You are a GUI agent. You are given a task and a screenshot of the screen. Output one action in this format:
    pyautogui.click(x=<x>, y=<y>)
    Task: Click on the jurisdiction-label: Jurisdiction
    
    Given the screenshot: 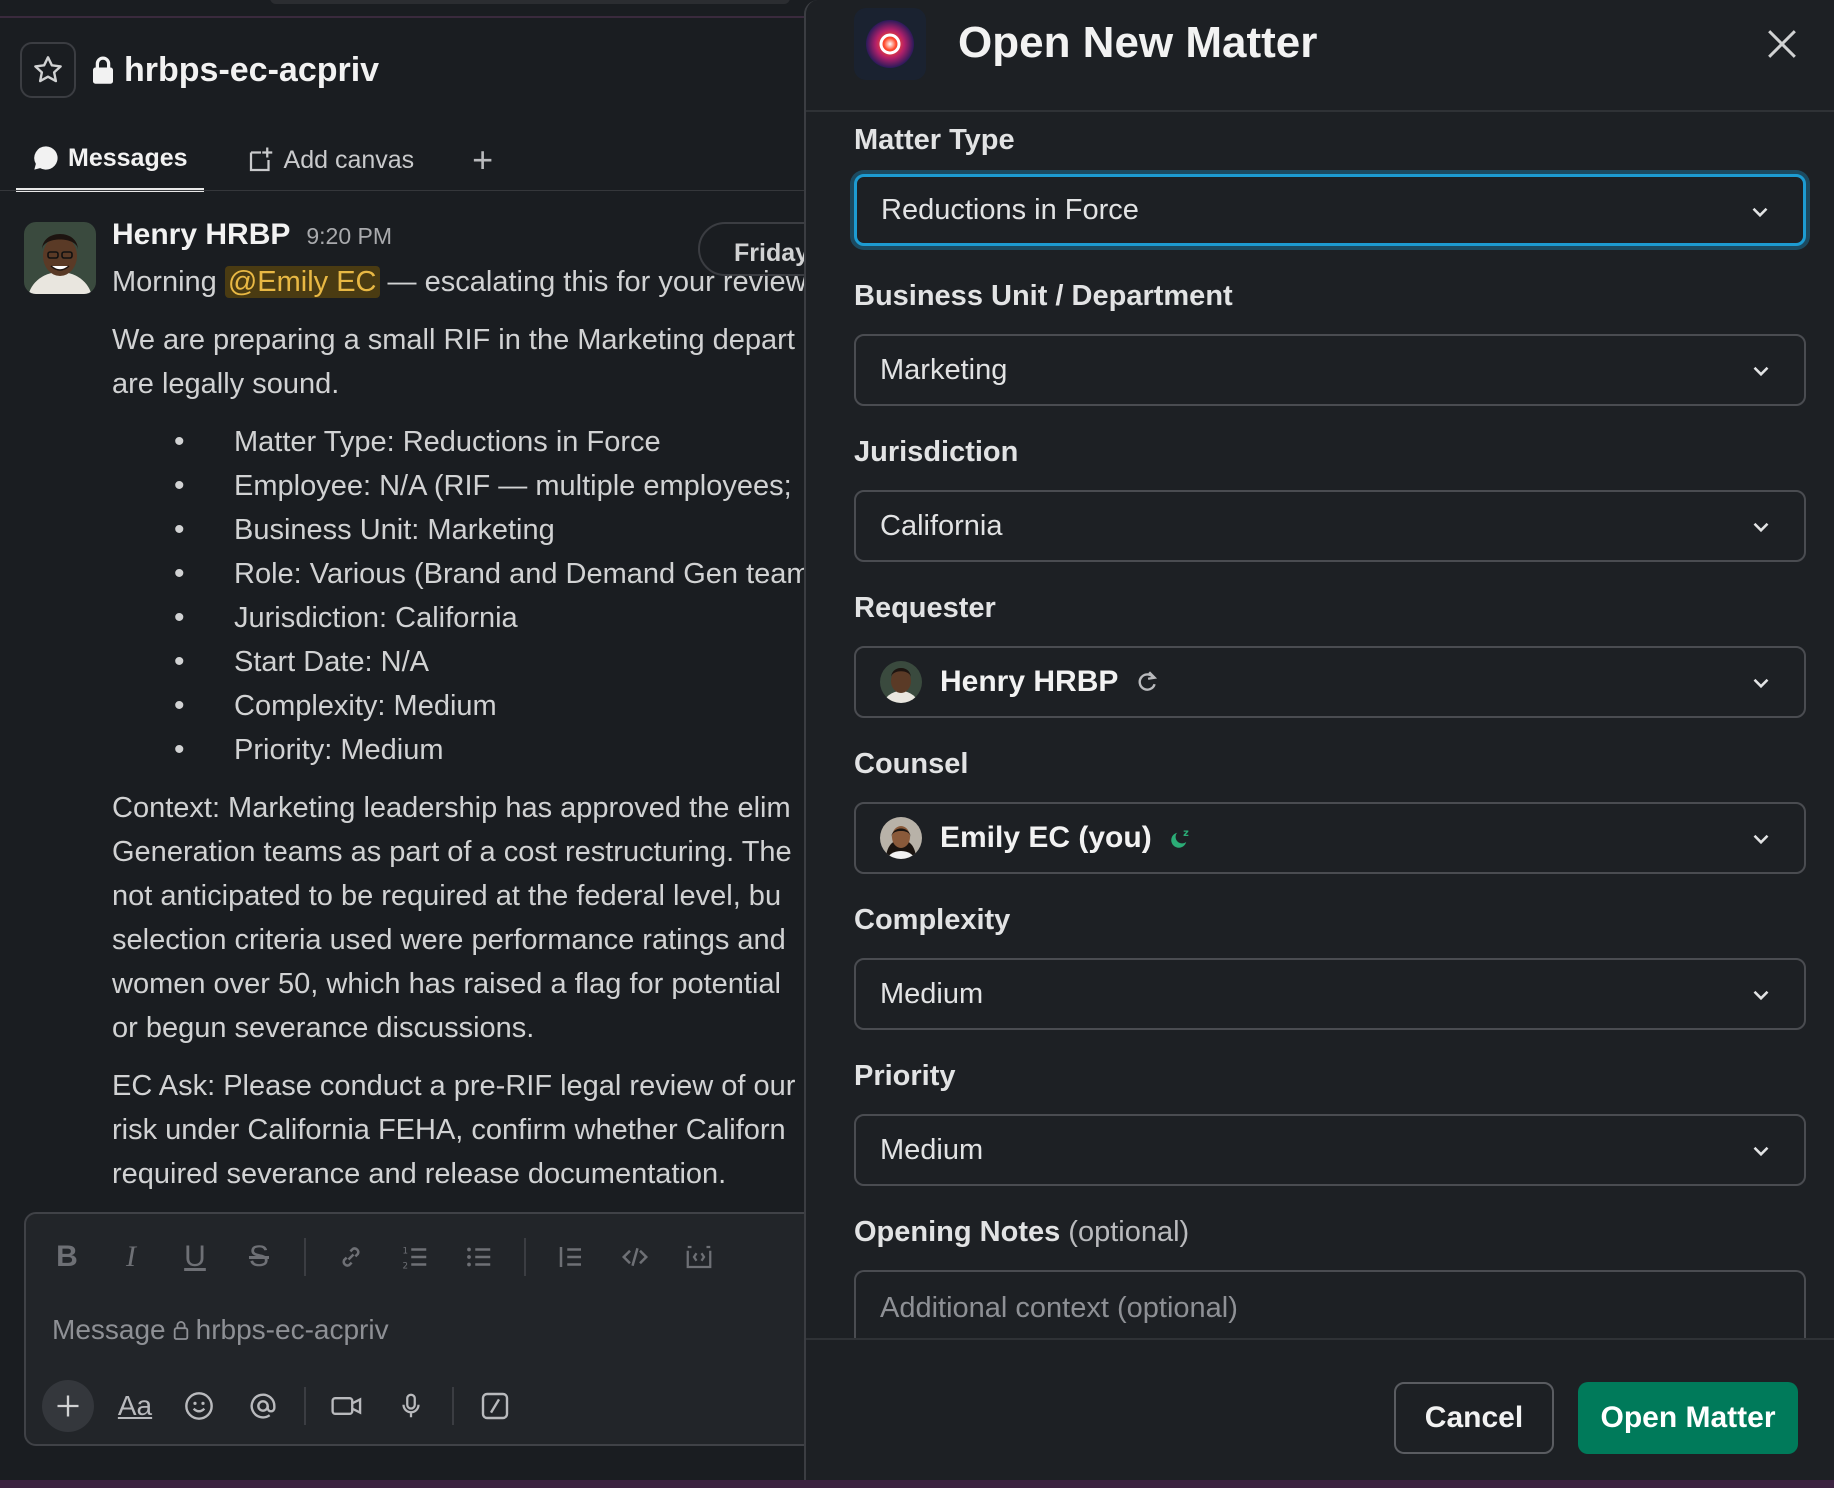 What is the action you would take?
    pyautogui.click(x=936, y=452)
    